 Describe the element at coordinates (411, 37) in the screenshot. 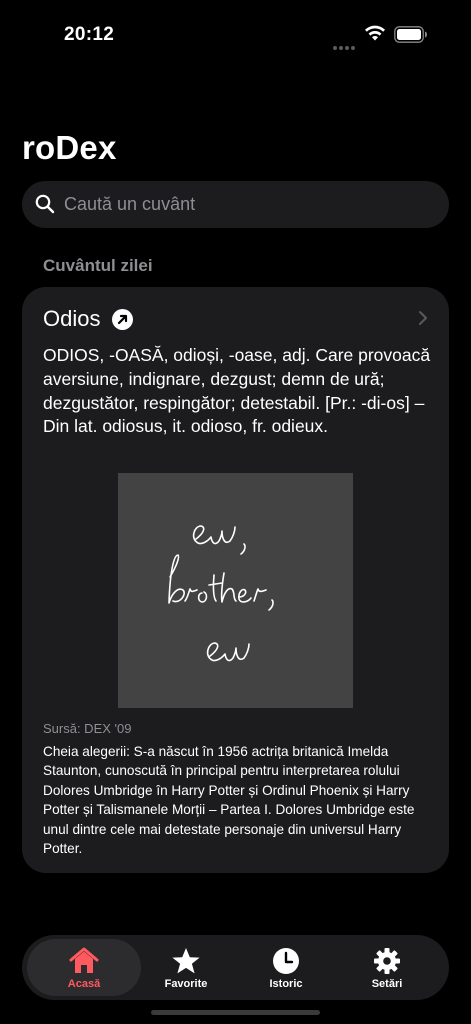

I see `battery-icon` at that location.